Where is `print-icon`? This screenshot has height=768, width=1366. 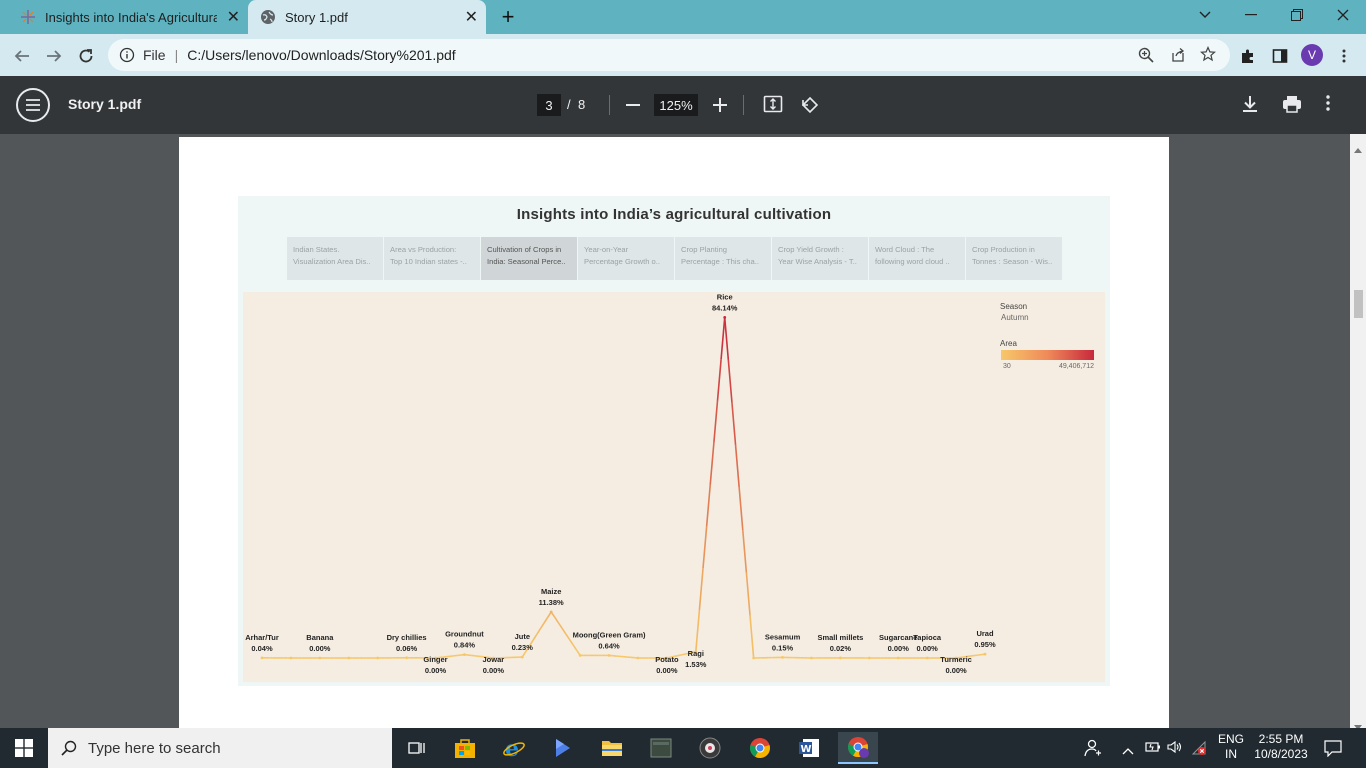 print-icon is located at coordinates (1292, 105).